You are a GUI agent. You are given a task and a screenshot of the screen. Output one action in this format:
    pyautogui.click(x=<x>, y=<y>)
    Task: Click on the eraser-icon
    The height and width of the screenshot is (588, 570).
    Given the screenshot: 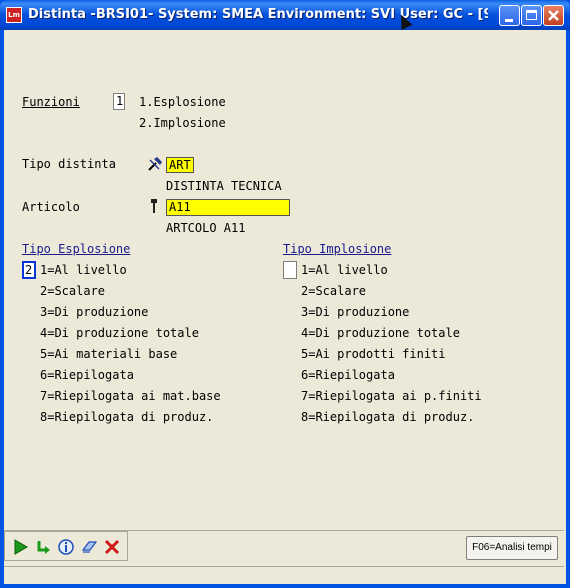 What is the action you would take?
    pyautogui.click(x=89, y=547)
    